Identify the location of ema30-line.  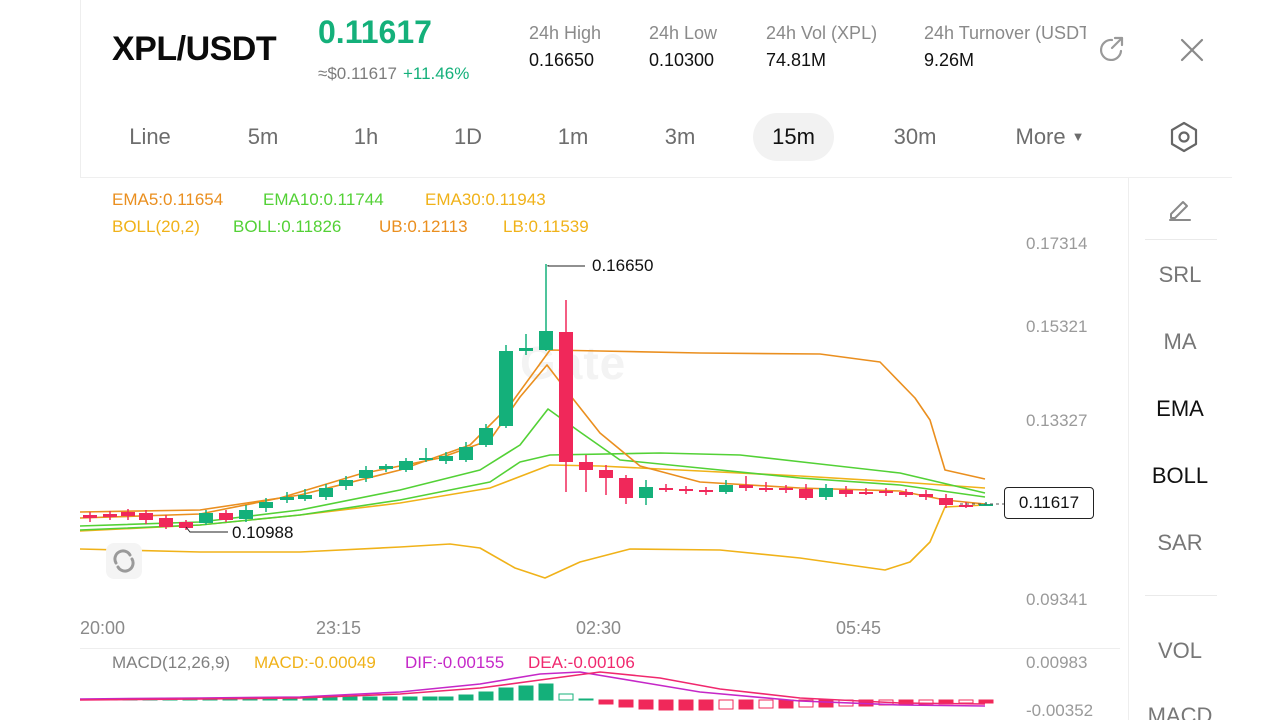
(532, 498).